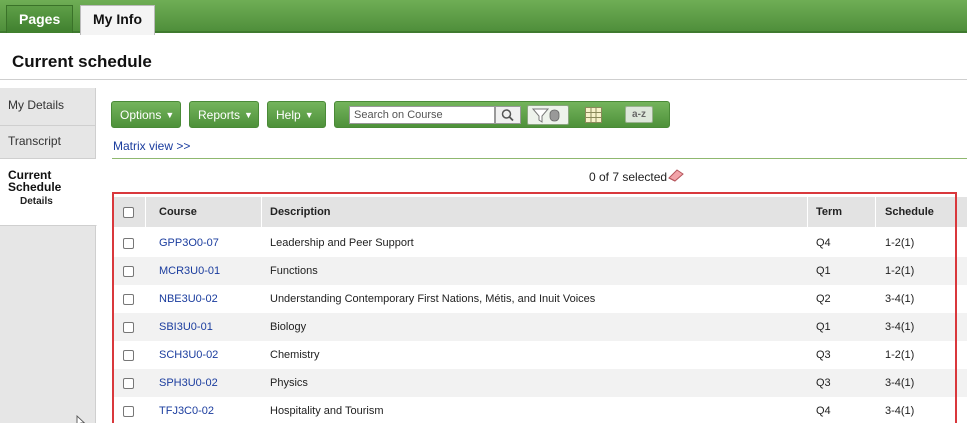 This screenshot has width=967, height=423. Describe the element at coordinates (48, 142) in the screenshot. I see `side-tab-transcript: Transcript` at that location.